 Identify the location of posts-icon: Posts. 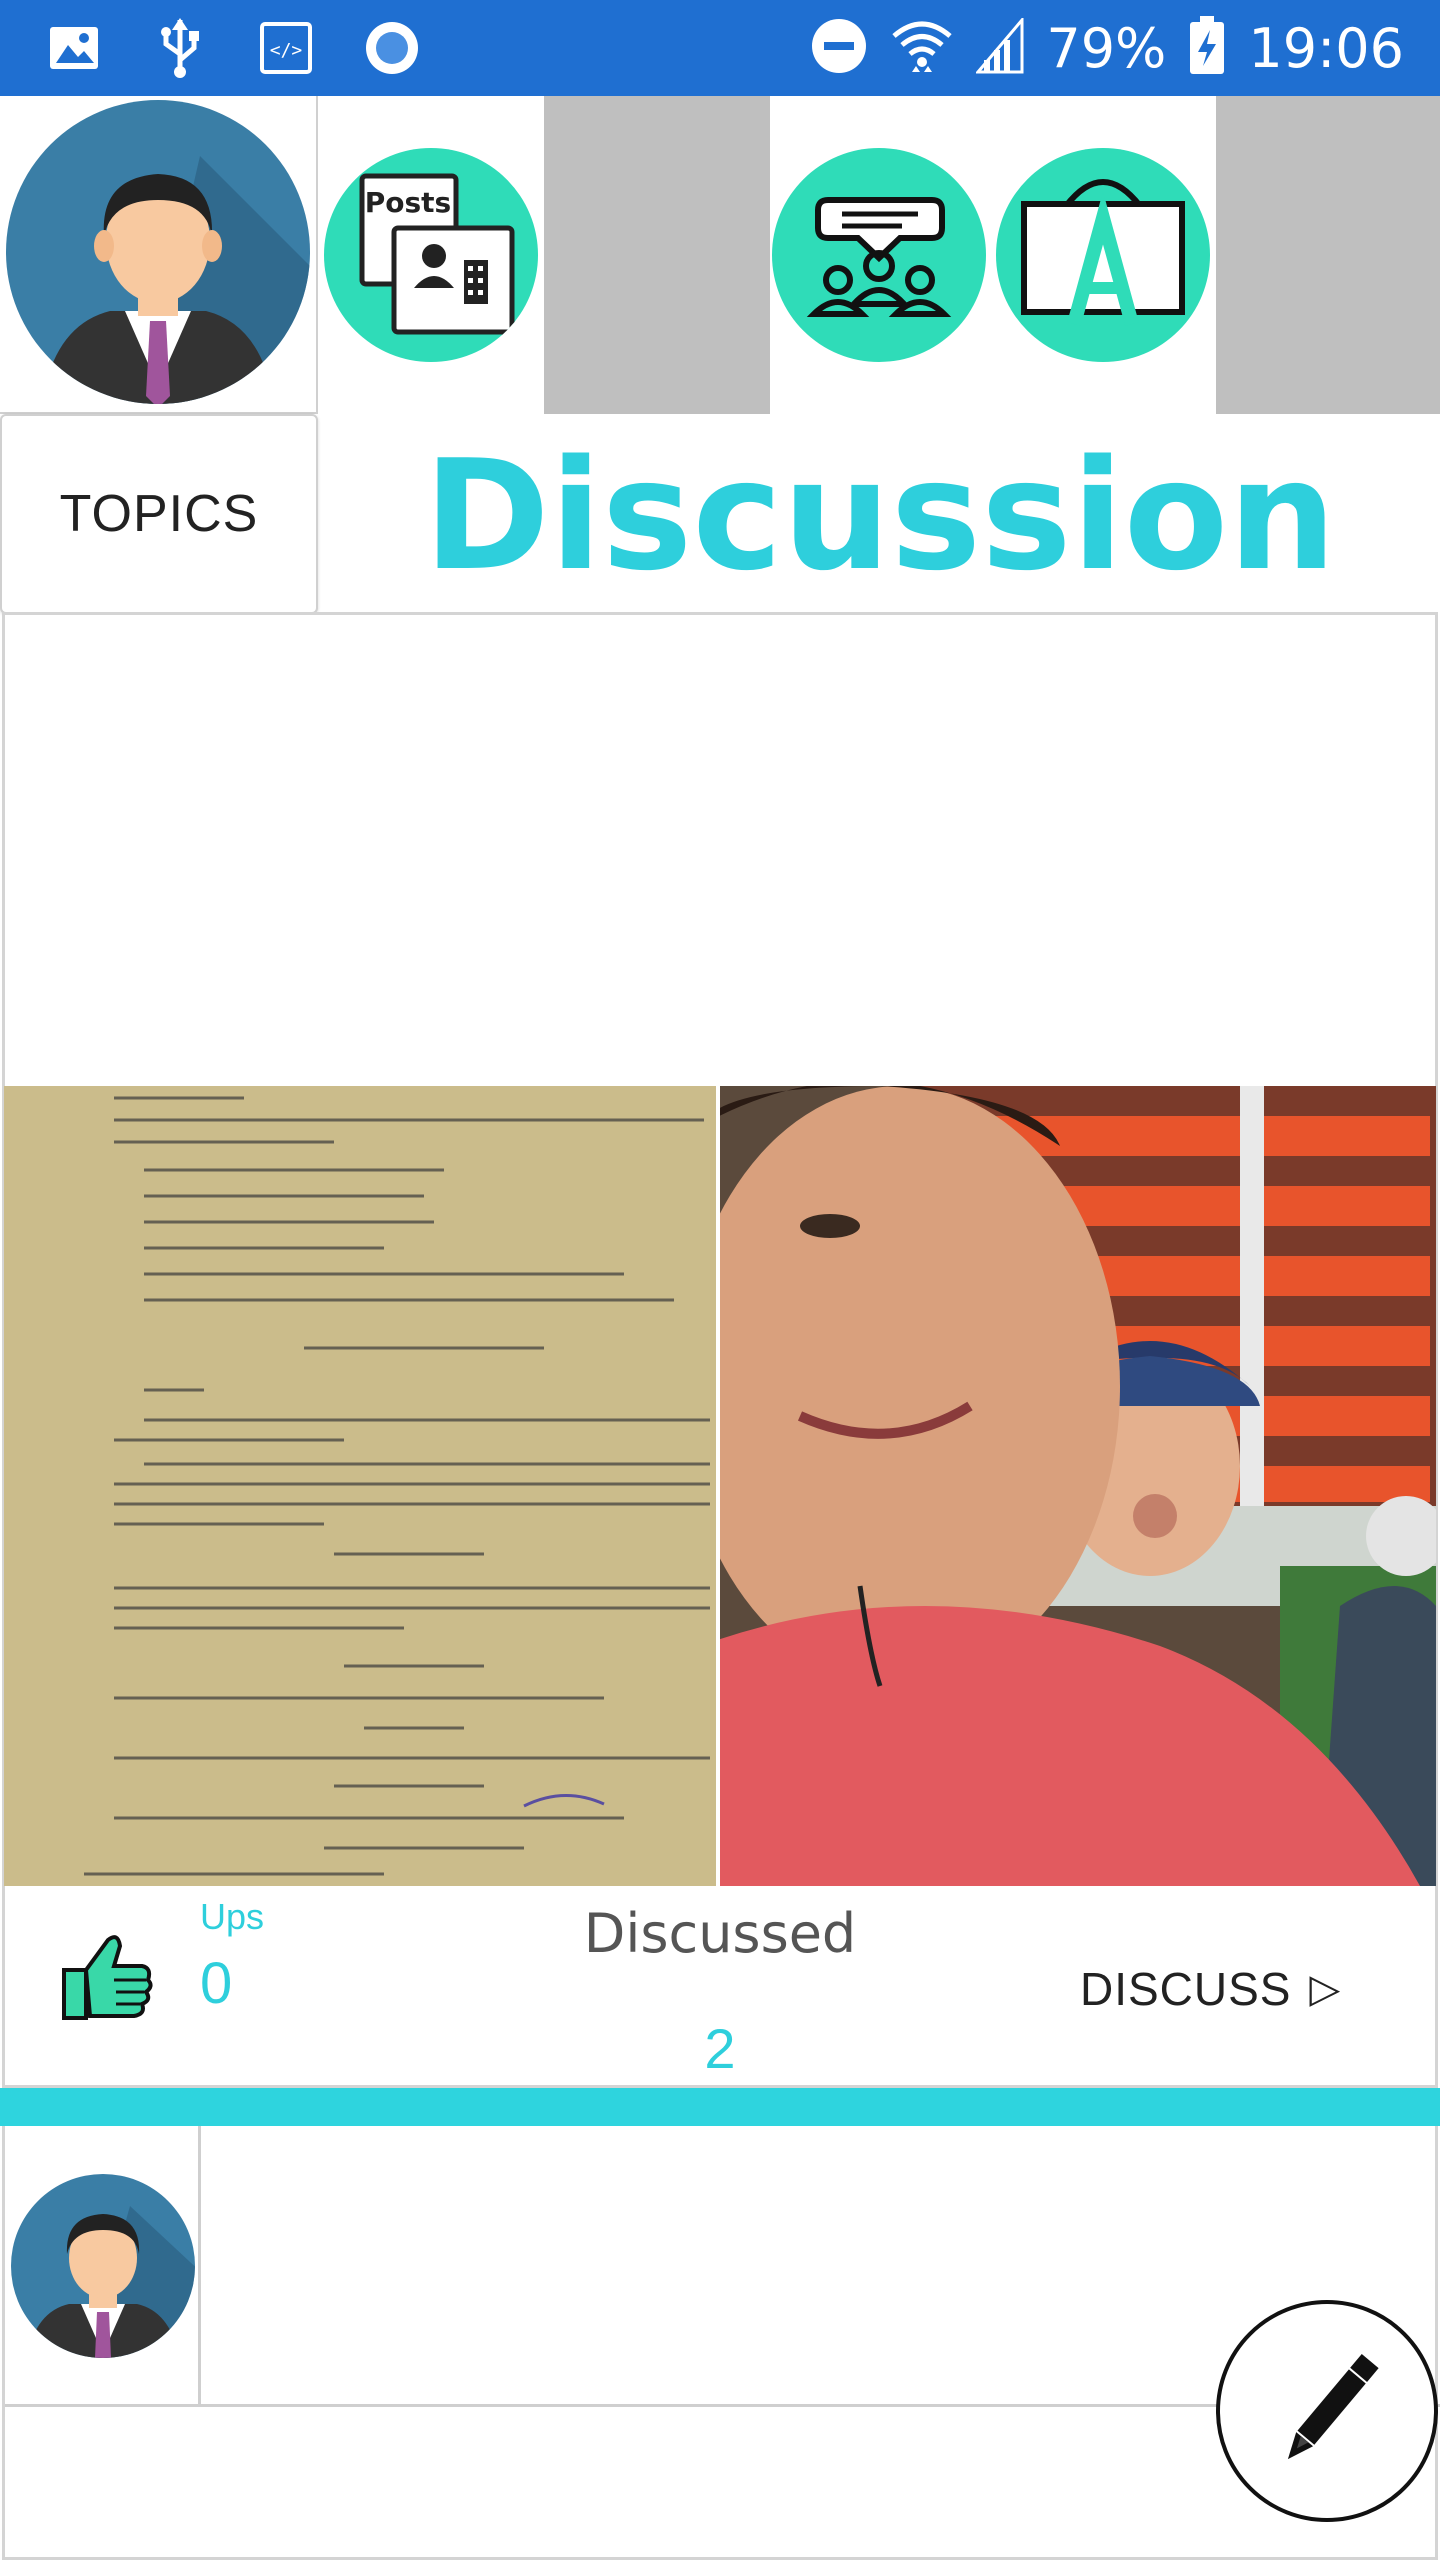
(431, 255).